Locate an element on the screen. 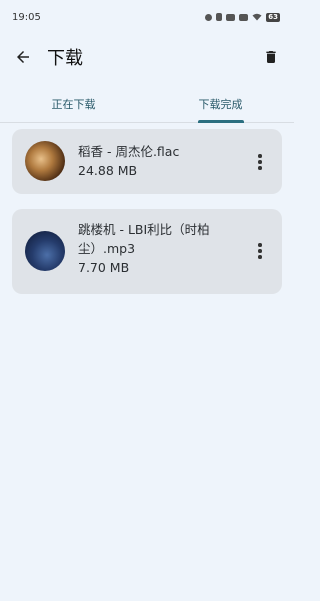  status-time: 19:05 is located at coordinates (26, 17).